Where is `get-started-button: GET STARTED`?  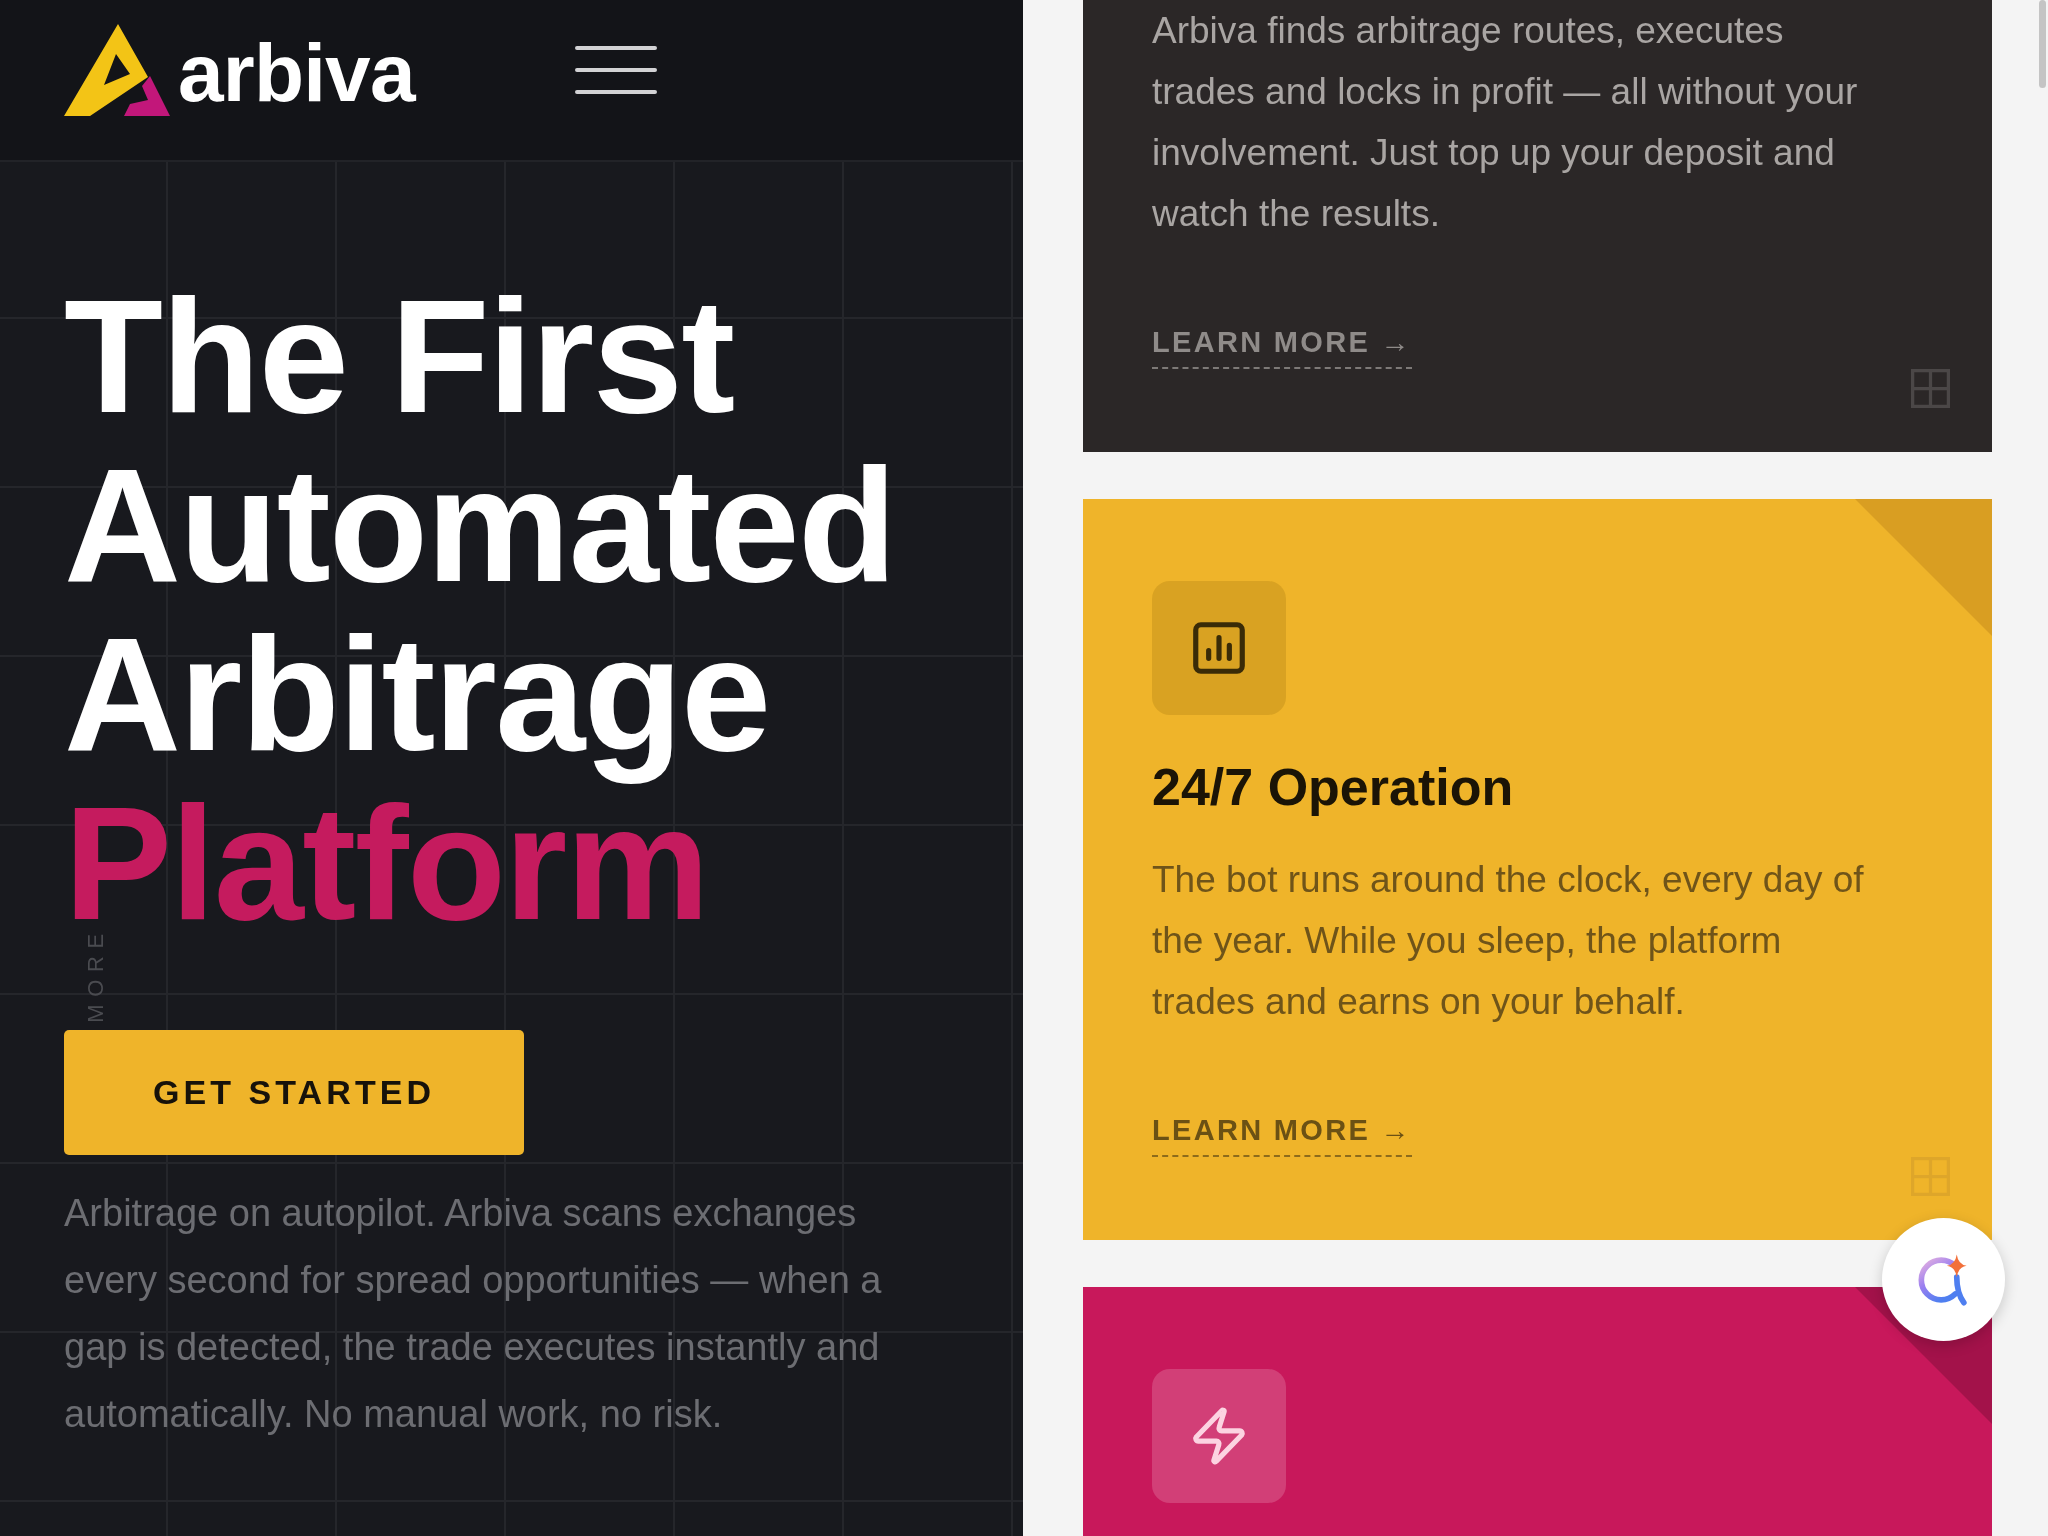 get-started-button: GET STARTED is located at coordinates (294, 1092).